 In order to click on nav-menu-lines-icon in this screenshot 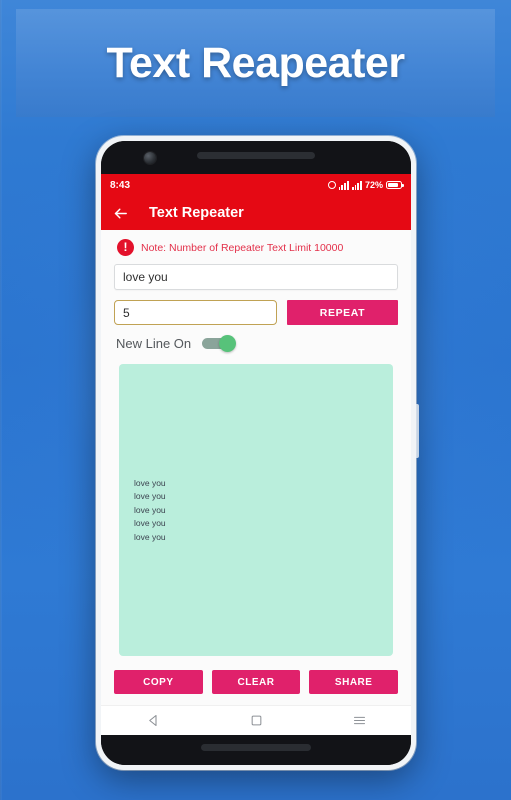, I will do `click(359, 720)`.